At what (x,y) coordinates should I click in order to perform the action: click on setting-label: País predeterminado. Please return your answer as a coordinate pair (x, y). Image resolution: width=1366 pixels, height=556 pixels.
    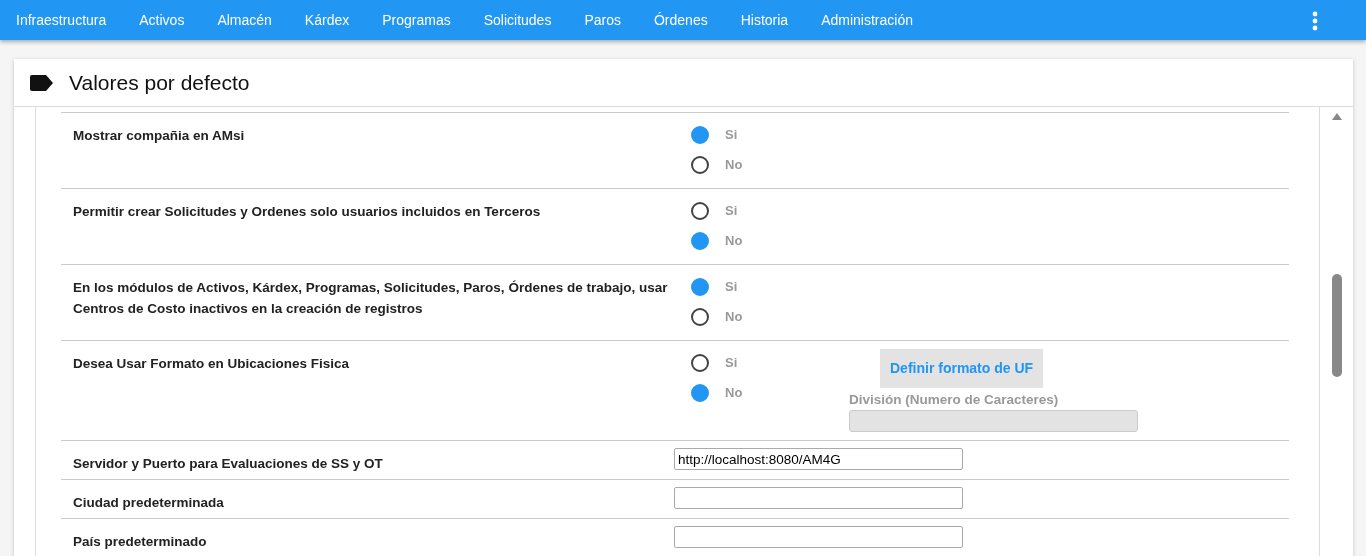
    Looking at the image, I should click on (140, 542).